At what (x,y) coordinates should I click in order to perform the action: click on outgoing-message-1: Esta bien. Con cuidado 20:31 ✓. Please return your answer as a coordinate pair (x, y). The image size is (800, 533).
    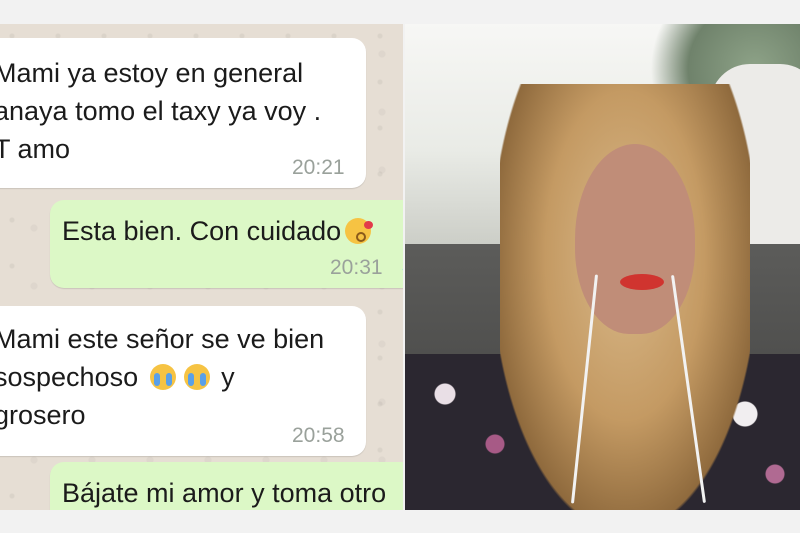
    Looking at the image, I should click on (226, 244).